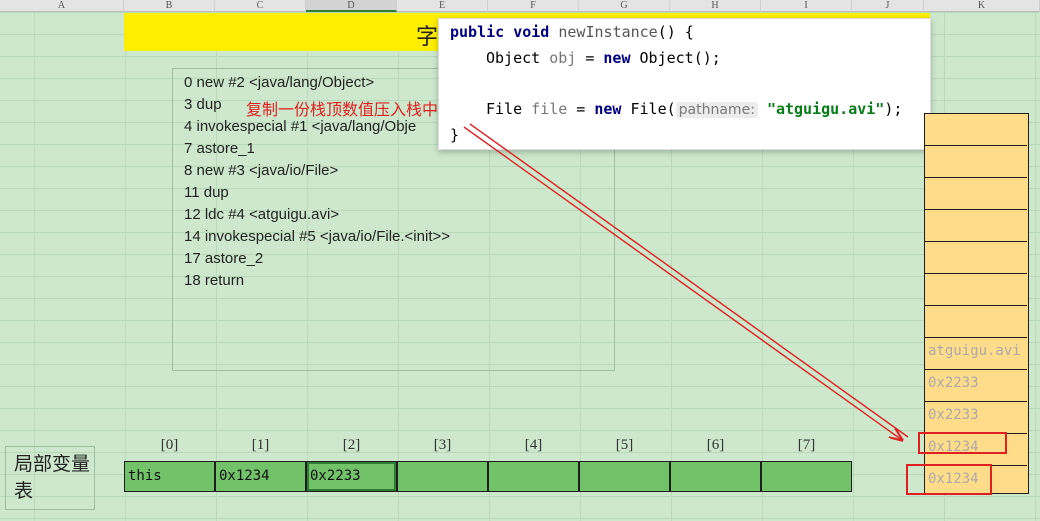  What do you see at coordinates (169, 476) in the screenshot?
I see `lvt-cell: this` at bounding box center [169, 476].